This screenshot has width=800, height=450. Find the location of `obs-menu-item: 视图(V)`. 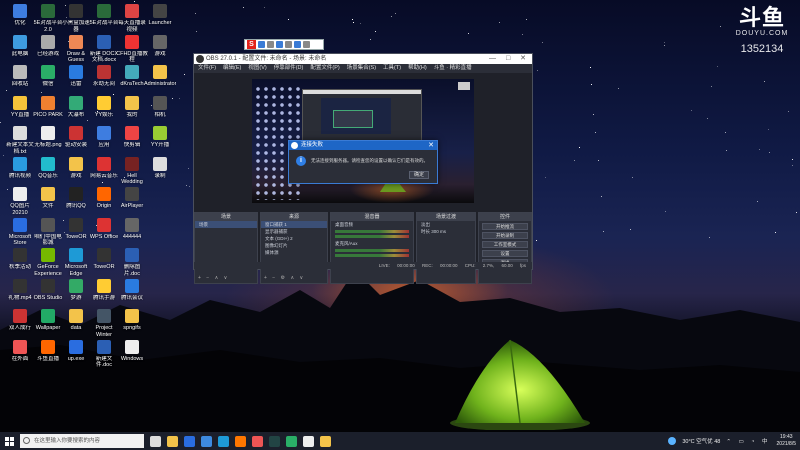

obs-menu-item: 视图(V) is located at coordinates (257, 68).